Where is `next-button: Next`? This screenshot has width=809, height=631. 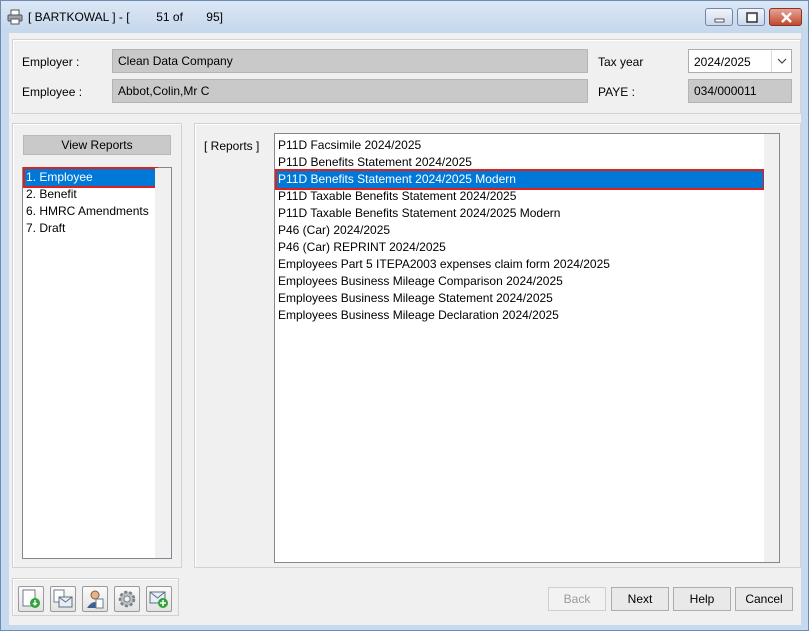 next-button: Next is located at coordinates (640, 599).